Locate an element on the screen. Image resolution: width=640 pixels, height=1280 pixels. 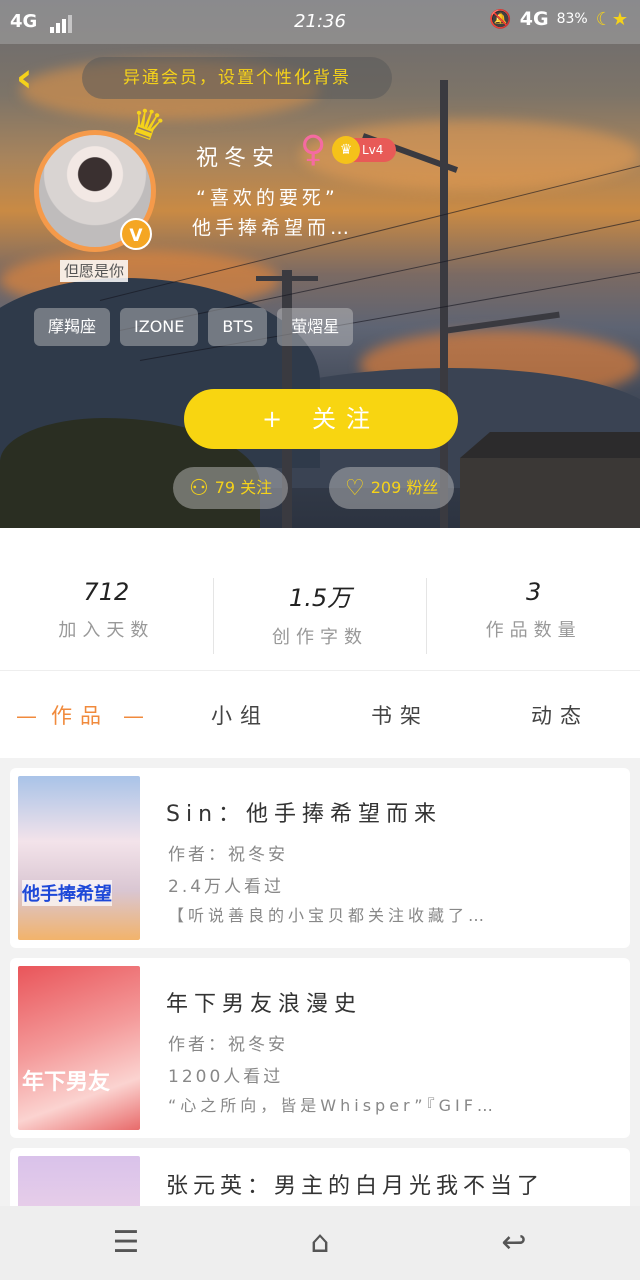
home-icon: ⌂ is located at coordinates (320, 1243).